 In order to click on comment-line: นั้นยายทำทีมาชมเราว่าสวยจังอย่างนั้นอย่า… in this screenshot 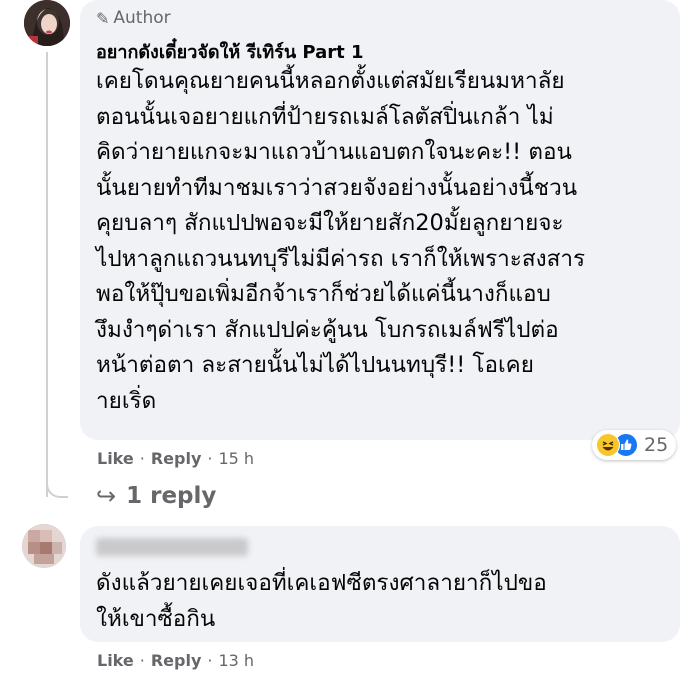, I will do `click(337, 187)`.